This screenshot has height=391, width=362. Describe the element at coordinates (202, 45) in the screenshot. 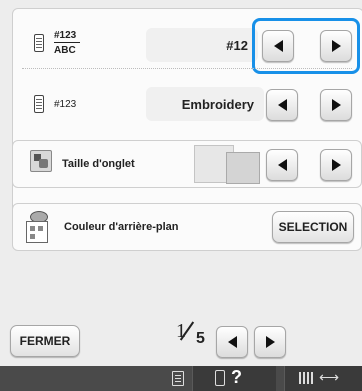

I see `thread-display-value: #12` at that location.